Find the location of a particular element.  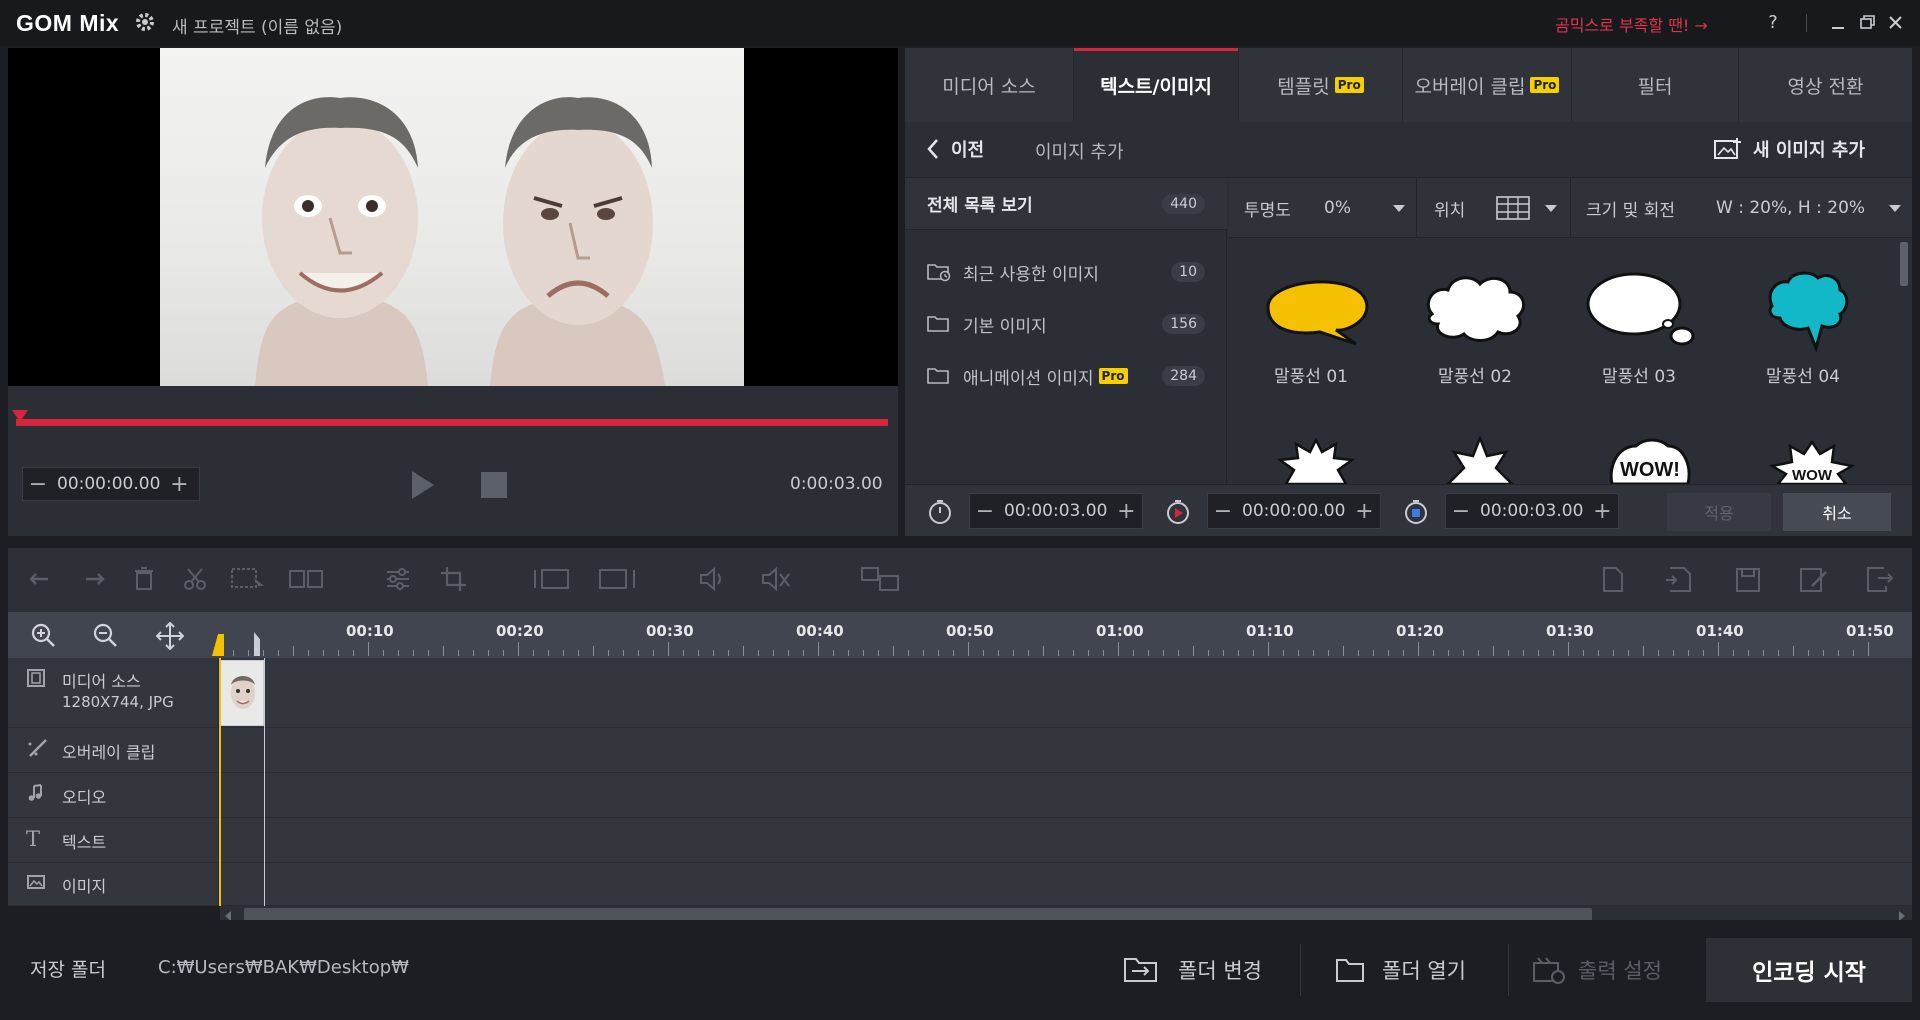

wow-burst-icon: WOW is located at coordinates (1812, 461).